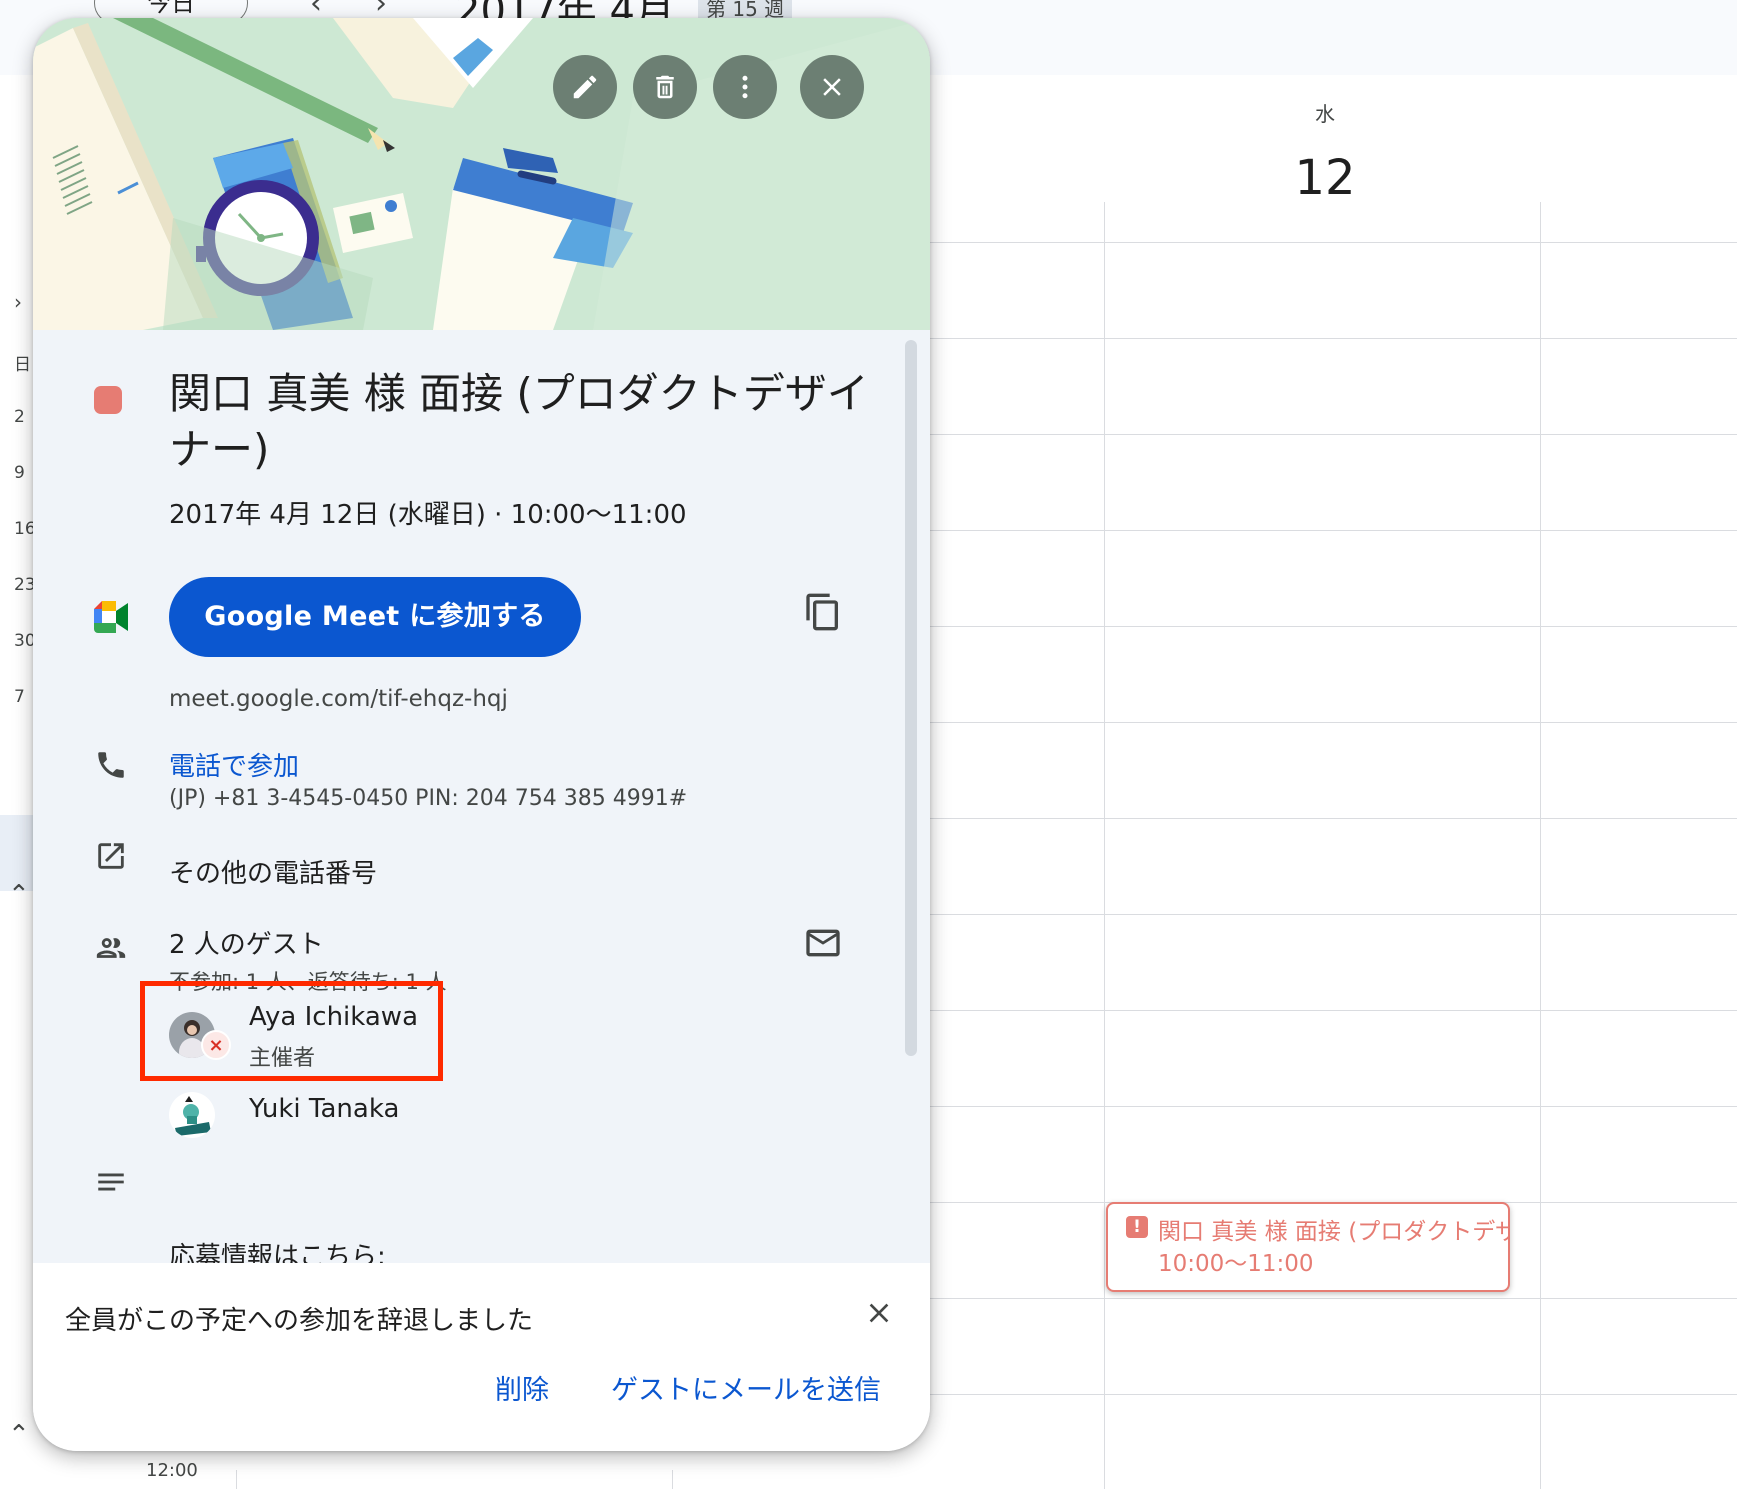  What do you see at coordinates (291, 1031) in the screenshot?
I see `highlight-annotation` at bounding box center [291, 1031].